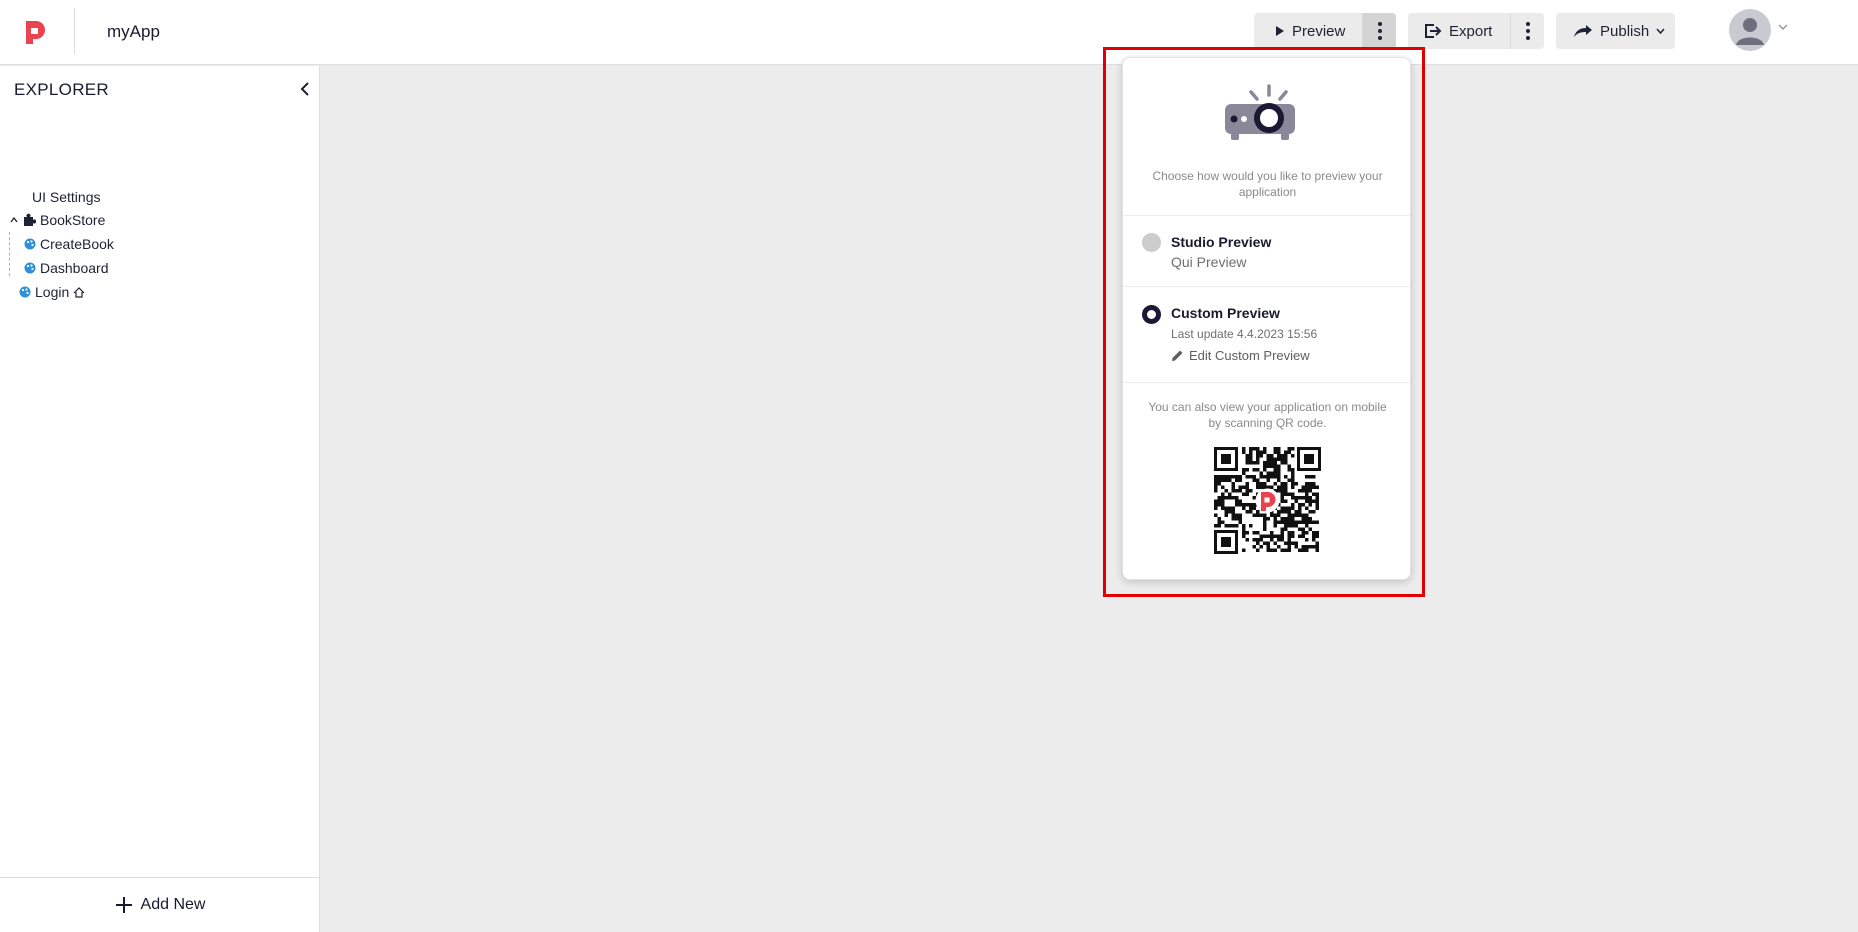 The width and height of the screenshot is (1858, 932). Describe the element at coordinates (1280, 31) in the screenshot. I see `play-icon` at that location.